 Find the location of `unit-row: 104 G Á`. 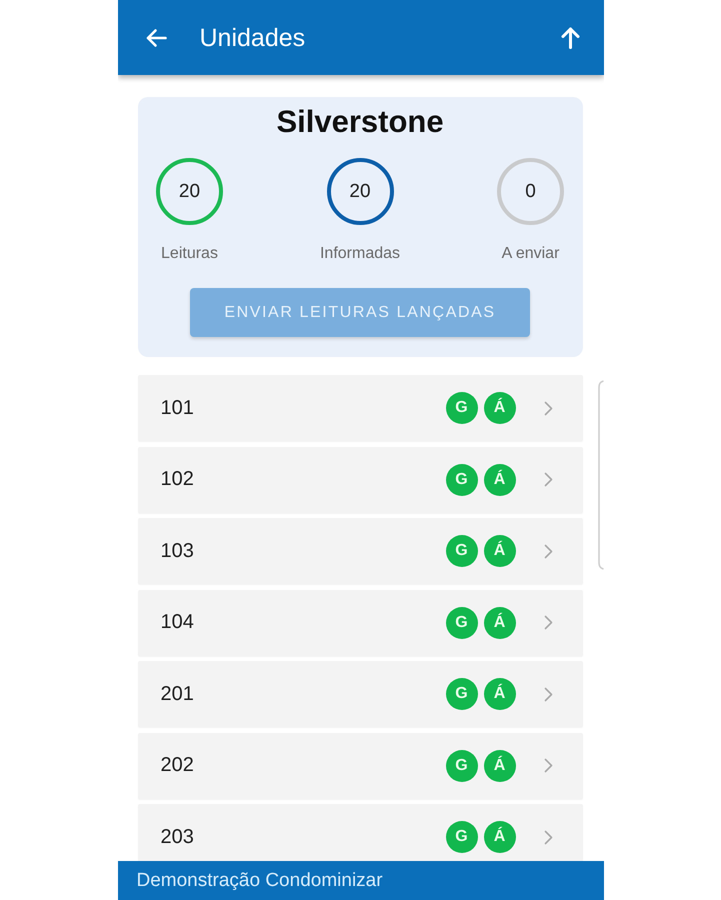

unit-row: 104 G Á is located at coordinates (360, 623).